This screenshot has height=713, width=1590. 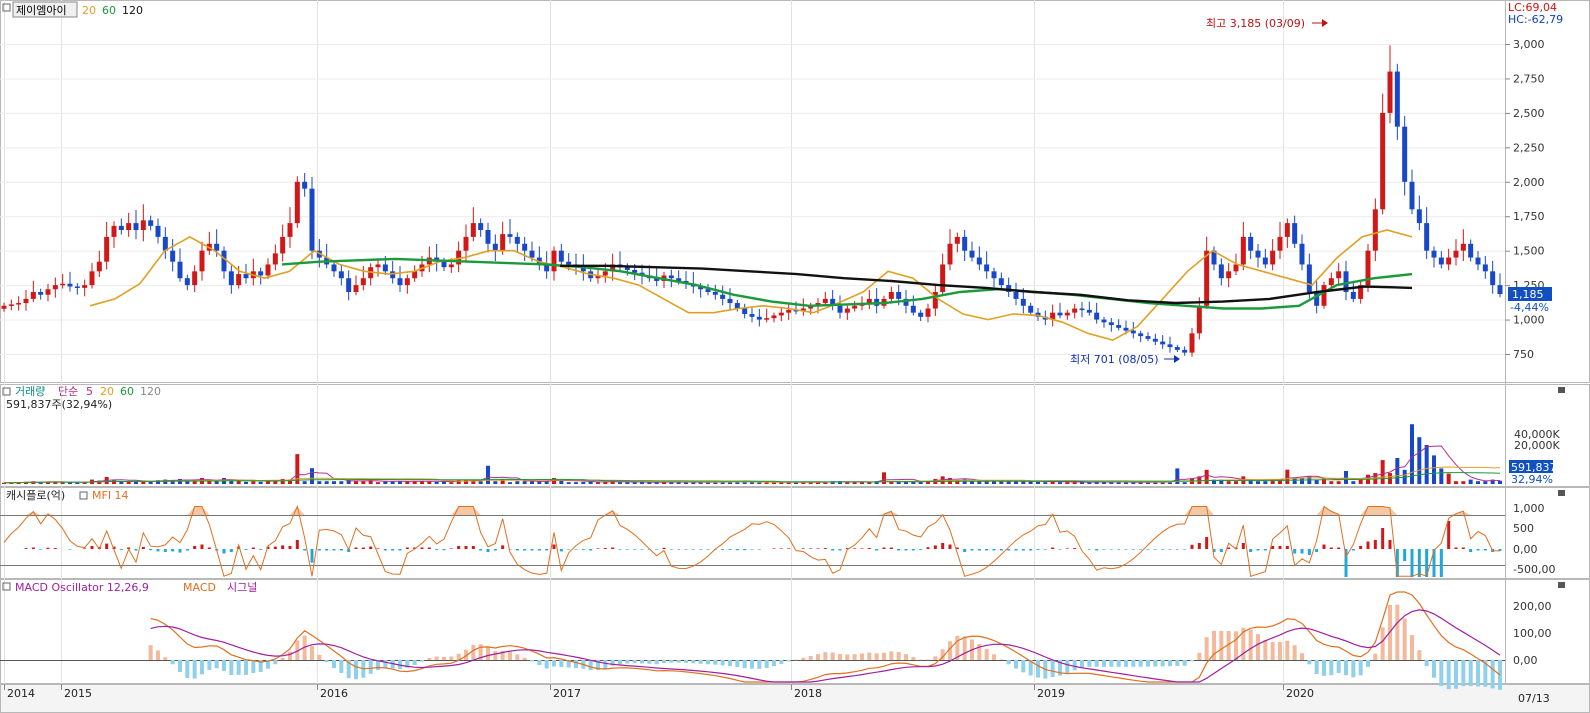 What do you see at coordinates (1532, 606) in the screenshot?
I see `macd-tick-label: 200,00` at bounding box center [1532, 606].